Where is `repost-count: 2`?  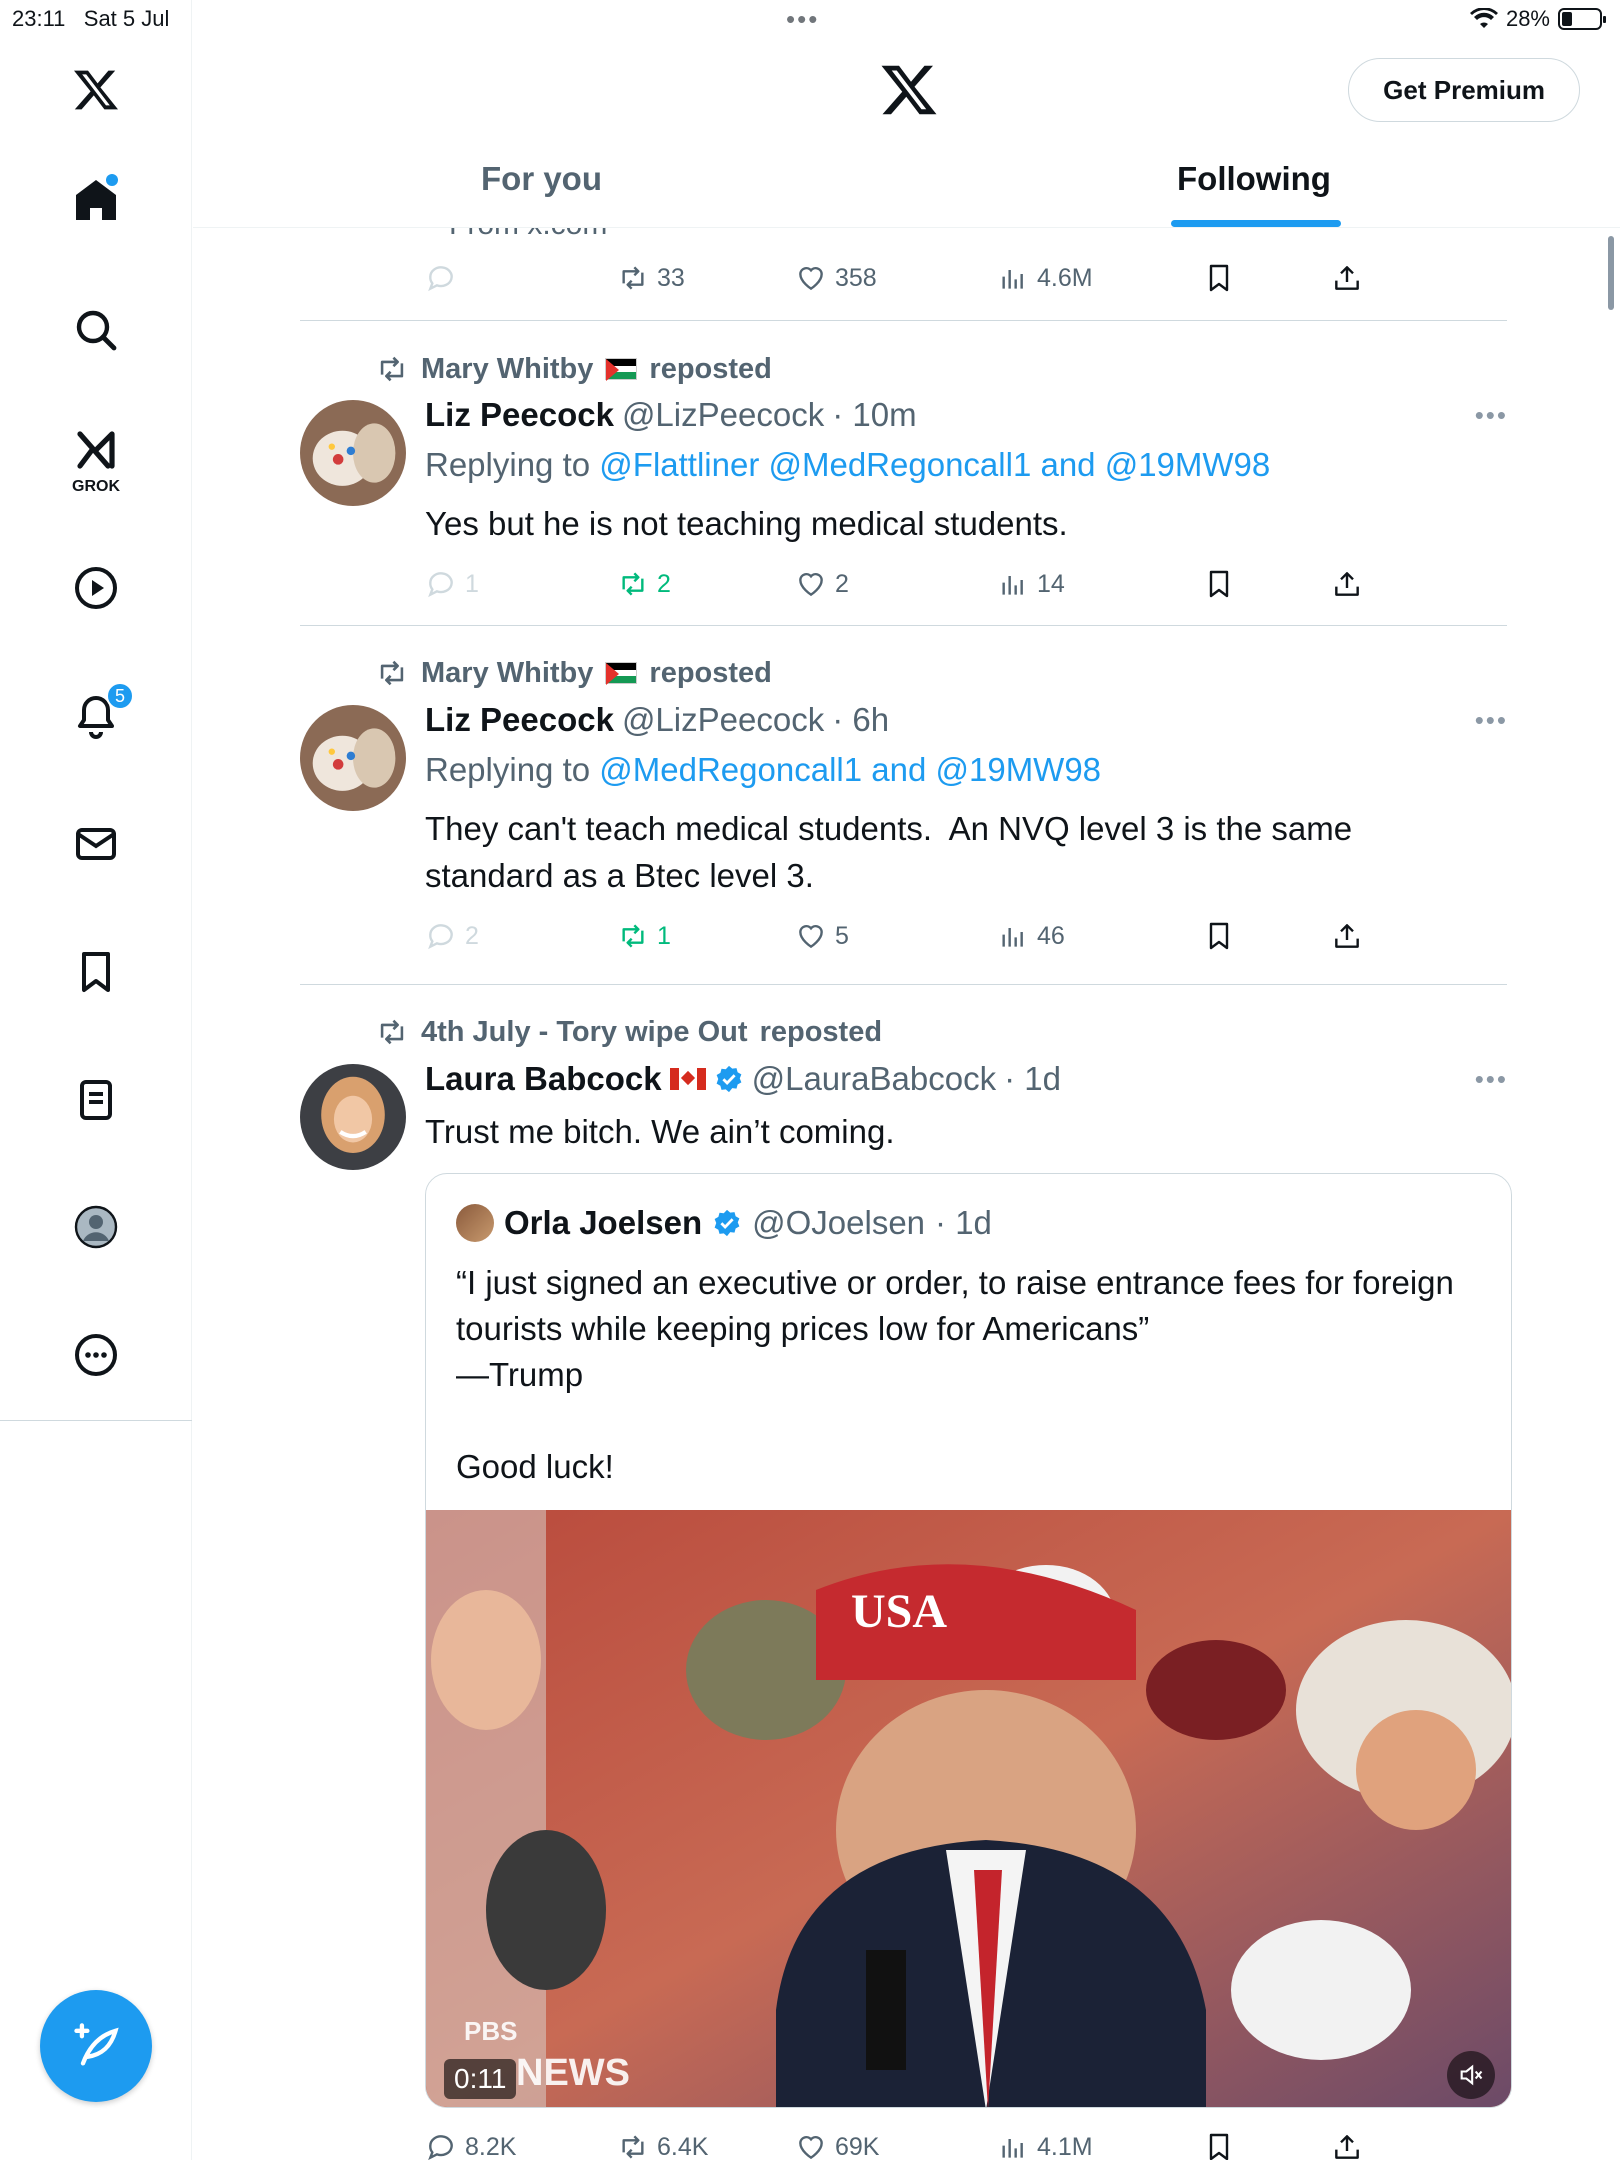 repost-count: 2 is located at coordinates (664, 583).